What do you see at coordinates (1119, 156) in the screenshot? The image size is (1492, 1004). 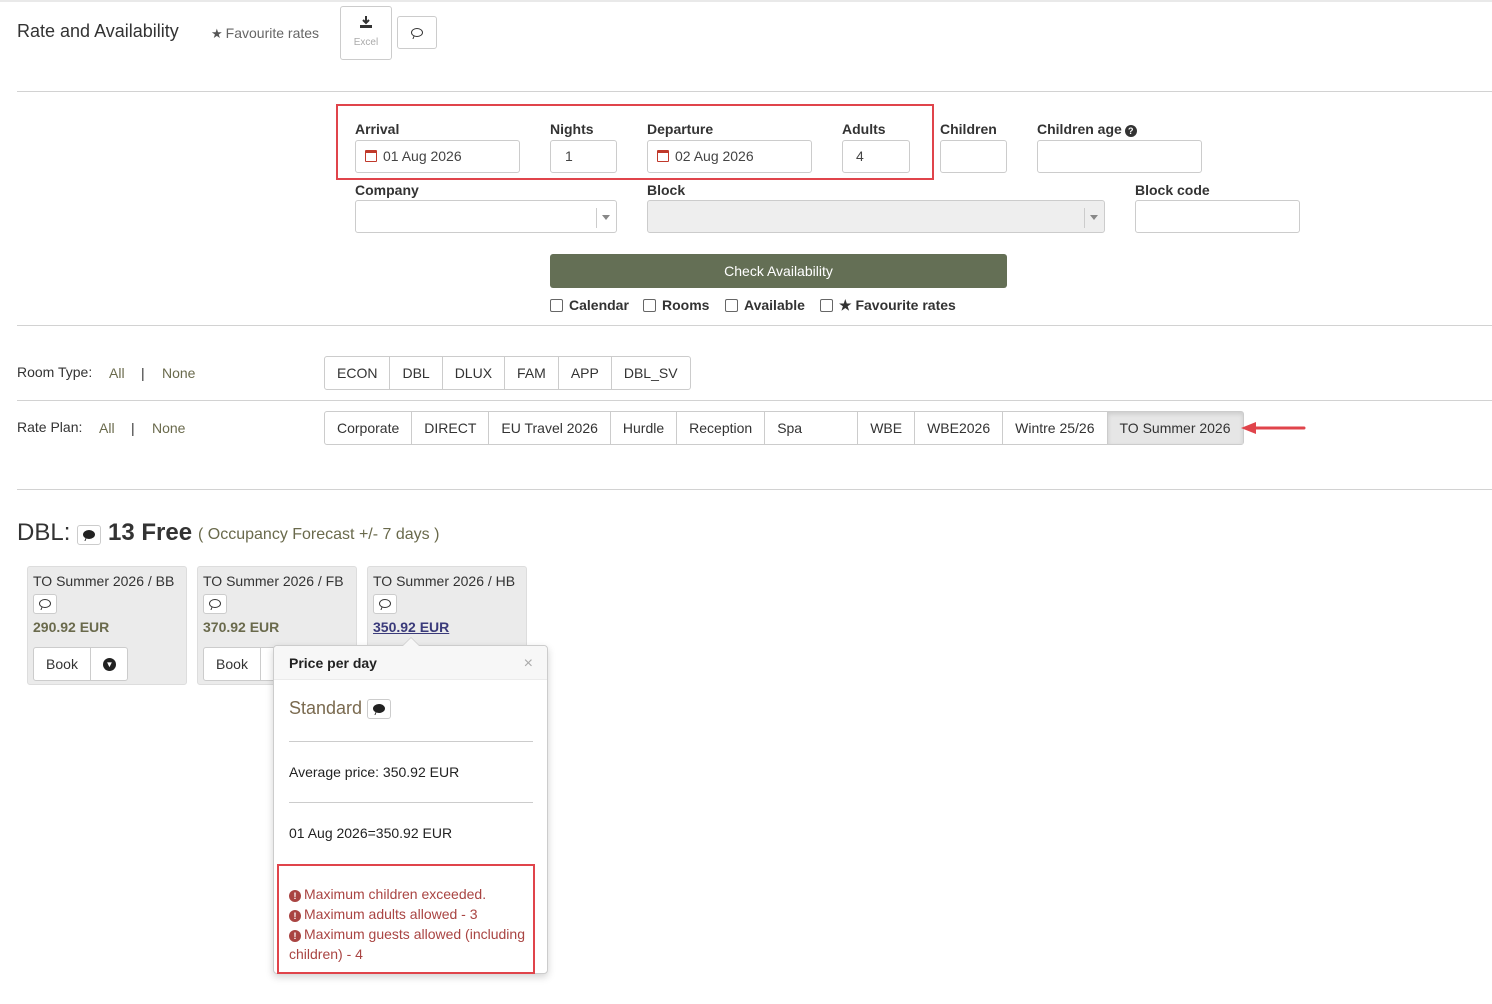 I see `children-age-input` at bounding box center [1119, 156].